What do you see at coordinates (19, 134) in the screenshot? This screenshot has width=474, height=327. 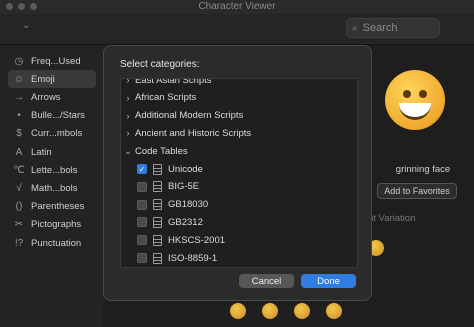 I see `currency-icon: $` at bounding box center [19, 134].